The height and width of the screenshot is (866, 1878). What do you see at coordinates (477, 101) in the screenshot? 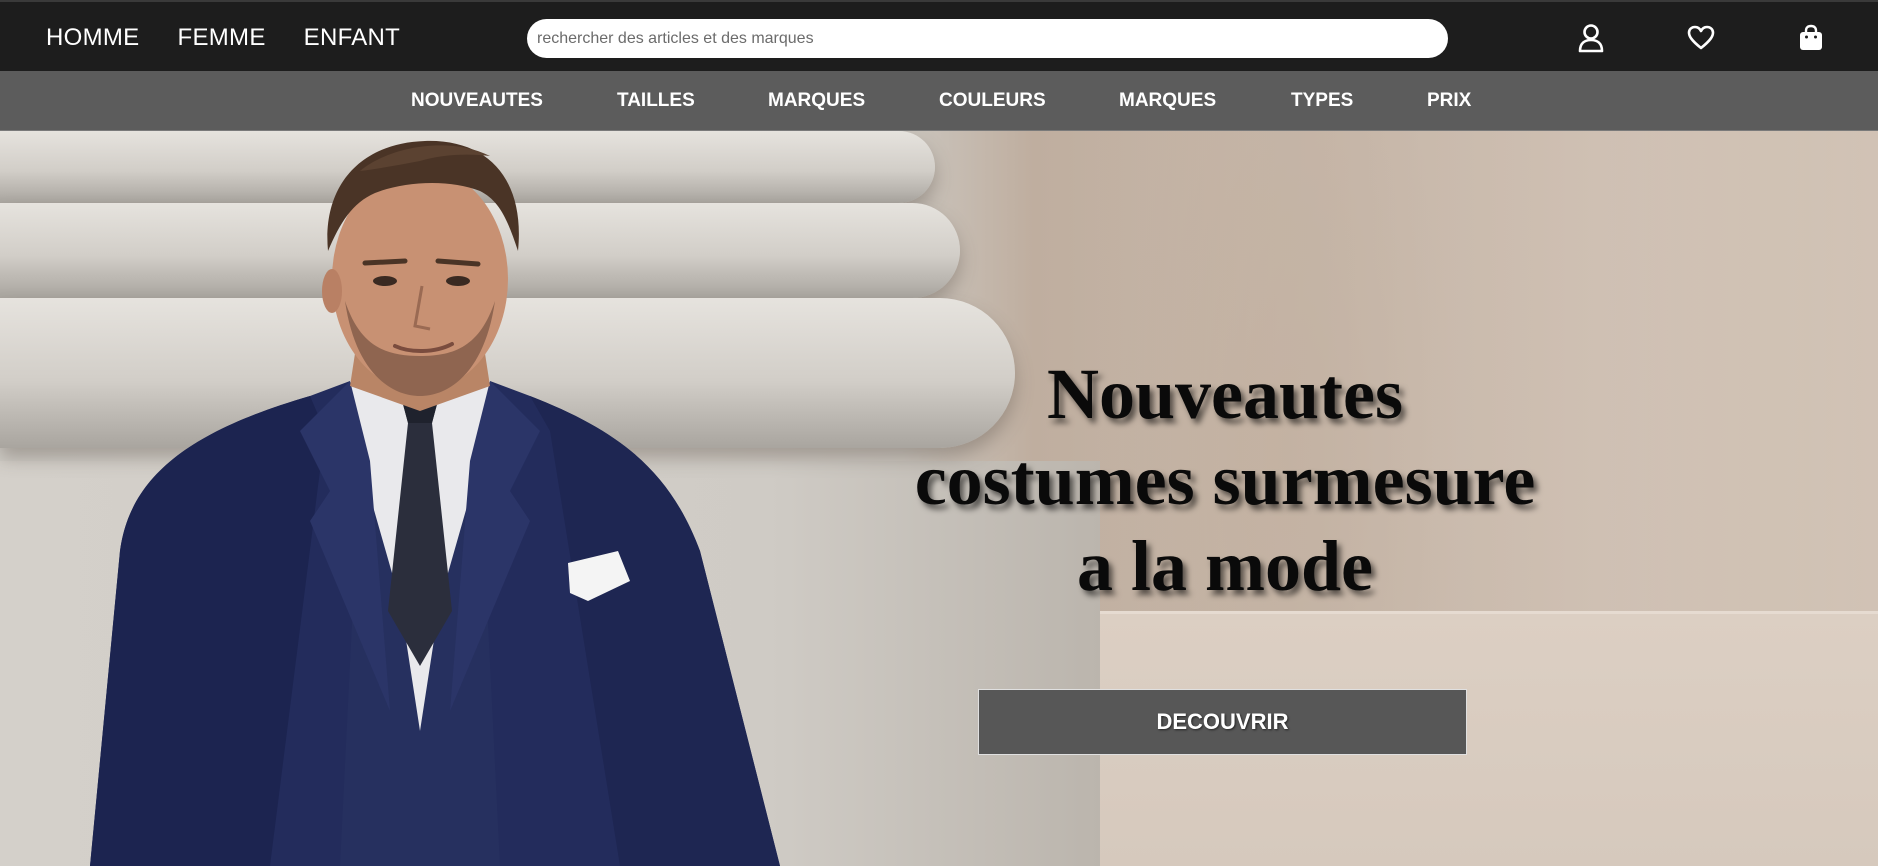
I see `category-nouveautes: NOUVEAUTES` at bounding box center [477, 101].